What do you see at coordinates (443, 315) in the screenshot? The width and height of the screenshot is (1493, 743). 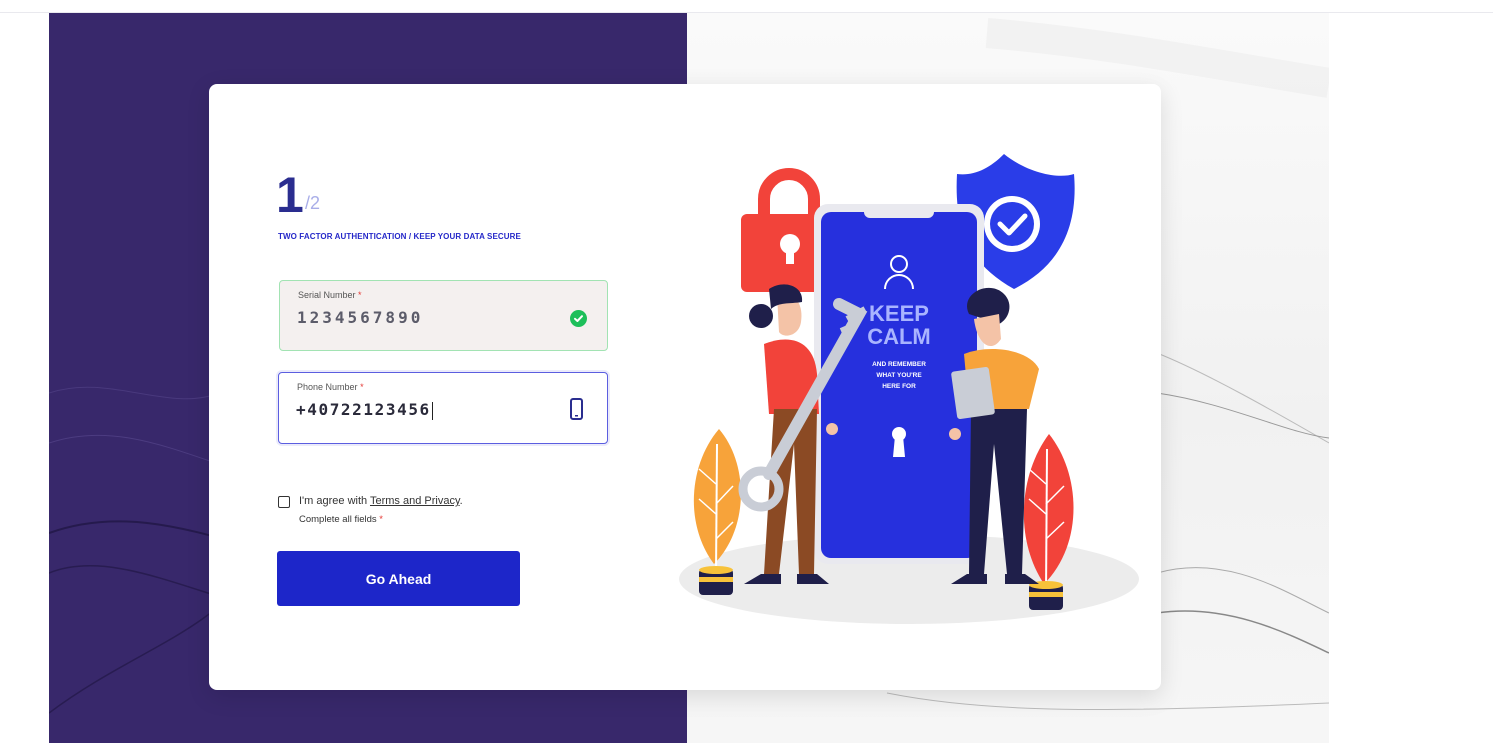 I see `serial-number-field: Serial Number * 1234567890` at bounding box center [443, 315].